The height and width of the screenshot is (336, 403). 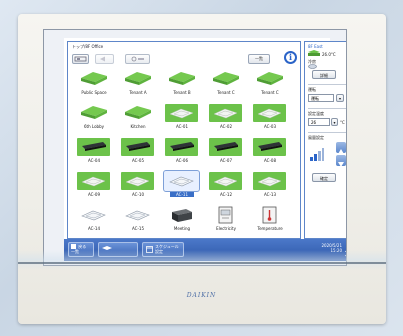 What do you see at coordinates (202, 260) in the screenshot?
I see `screen-glare` at bounding box center [202, 260].